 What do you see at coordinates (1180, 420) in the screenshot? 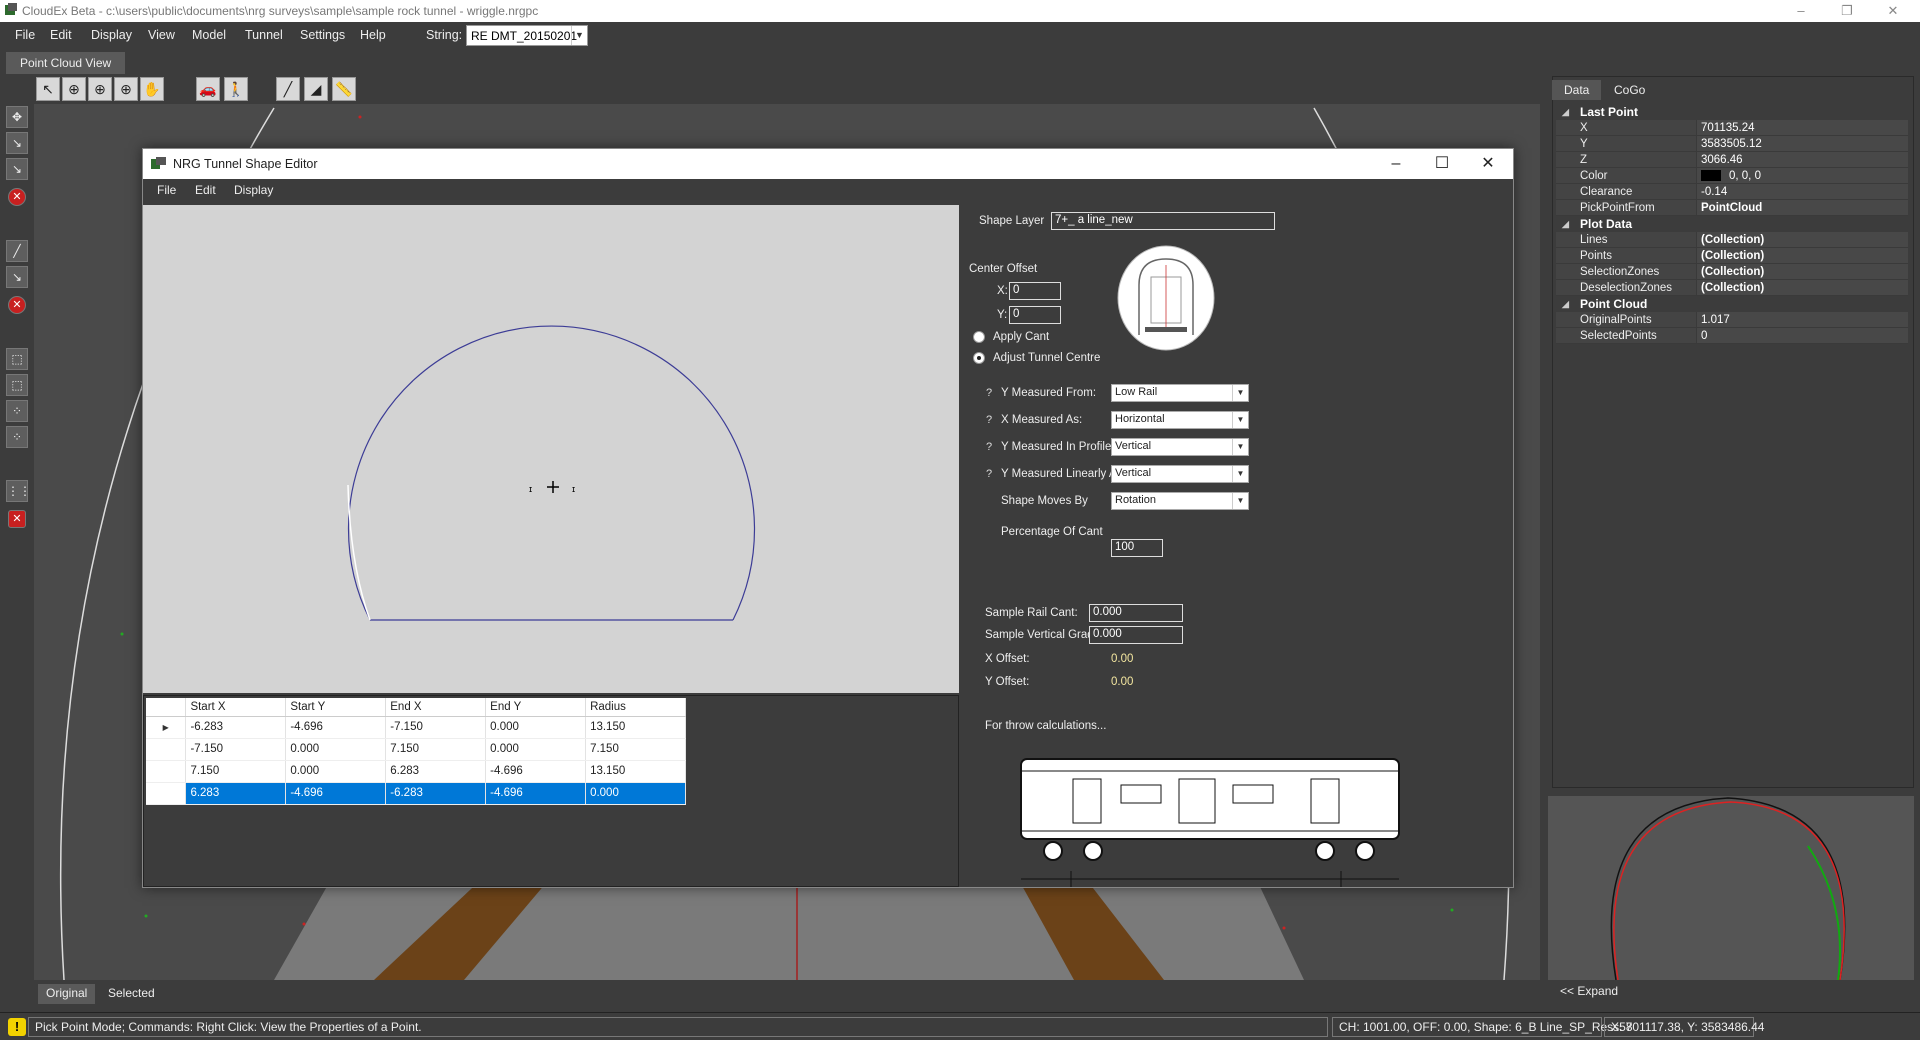
I see `x-measured-as-dropdown: Horizontal ▼` at bounding box center [1180, 420].